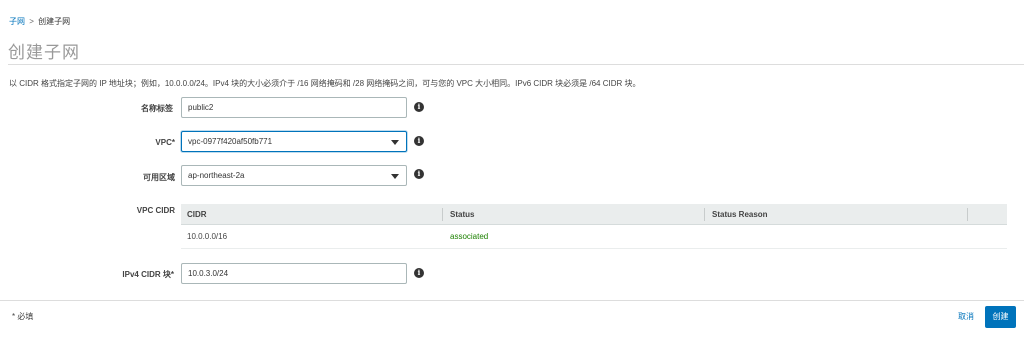  Describe the element at coordinates (90, 142) in the screenshot. I see `vpc-label: VPC*` at that location.